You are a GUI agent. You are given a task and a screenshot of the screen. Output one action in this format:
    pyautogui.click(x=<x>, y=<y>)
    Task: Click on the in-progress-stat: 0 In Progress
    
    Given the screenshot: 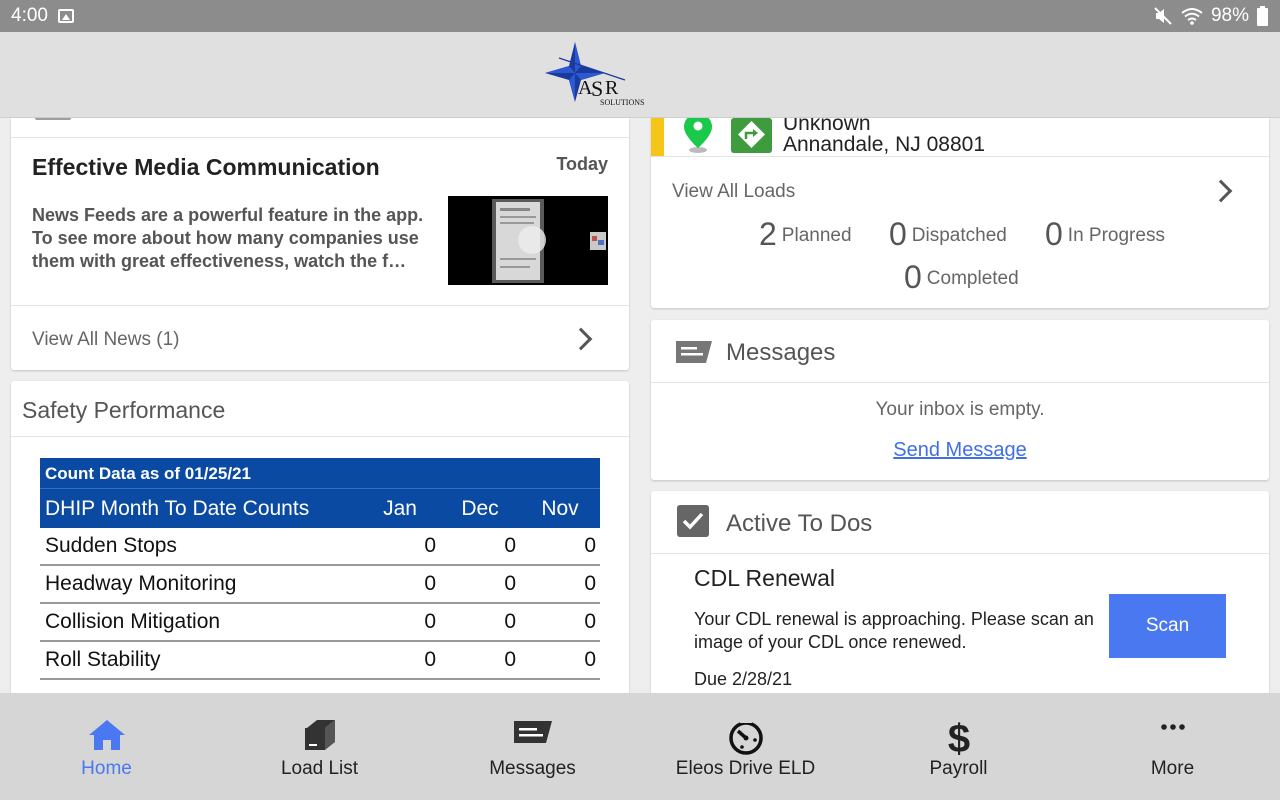 What is the action you would take?
    pyautogui.click(x=1105, y=234)
    